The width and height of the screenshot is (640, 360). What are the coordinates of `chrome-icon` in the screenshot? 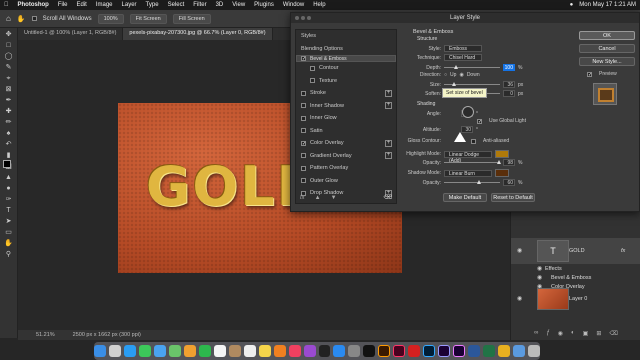 It's located at (504, 351).